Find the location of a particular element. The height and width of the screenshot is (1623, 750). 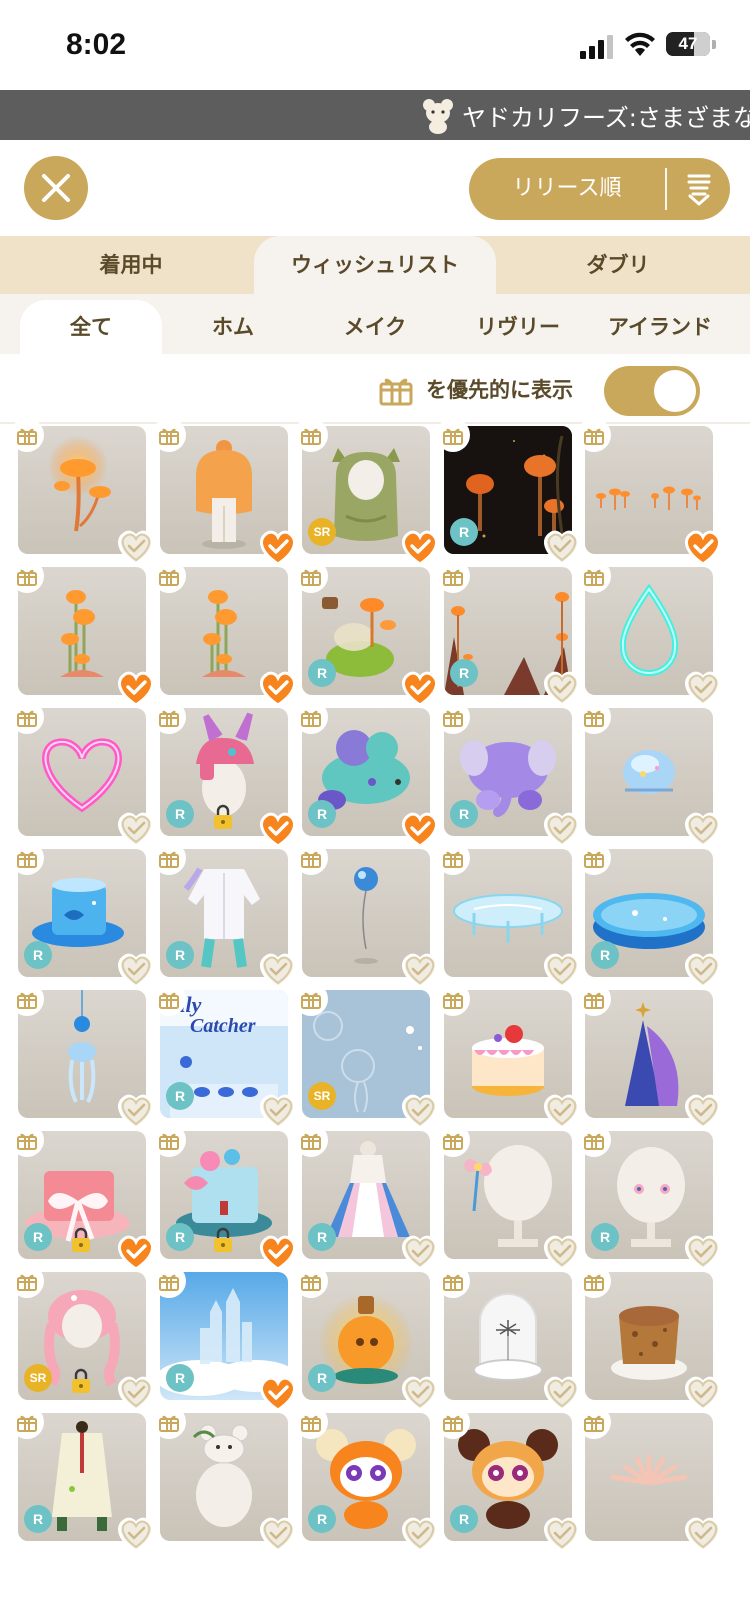

item-tile-ribbon-hair-accessory is located at coordinates (508, 1197).